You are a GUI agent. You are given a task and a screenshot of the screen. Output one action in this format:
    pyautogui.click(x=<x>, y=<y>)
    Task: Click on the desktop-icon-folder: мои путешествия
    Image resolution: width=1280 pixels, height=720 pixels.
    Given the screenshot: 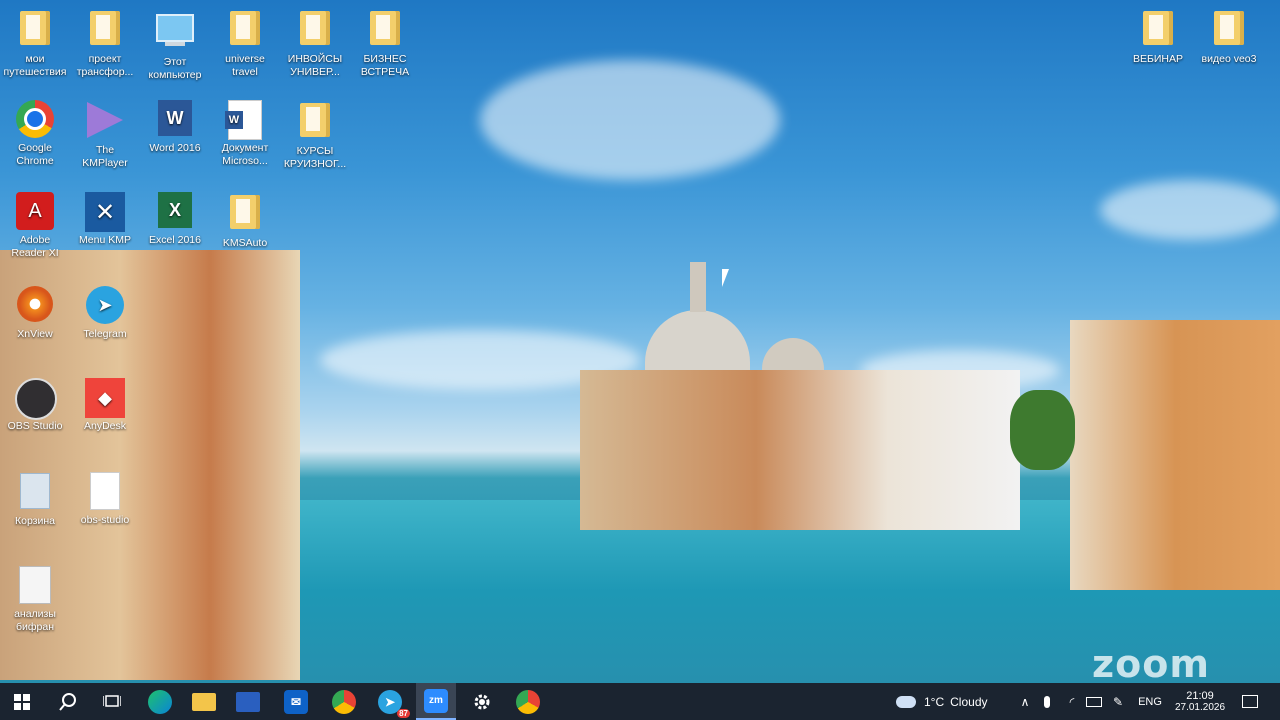 What is the action you would take?
    pyautogui.click(x=35, y=43)
    